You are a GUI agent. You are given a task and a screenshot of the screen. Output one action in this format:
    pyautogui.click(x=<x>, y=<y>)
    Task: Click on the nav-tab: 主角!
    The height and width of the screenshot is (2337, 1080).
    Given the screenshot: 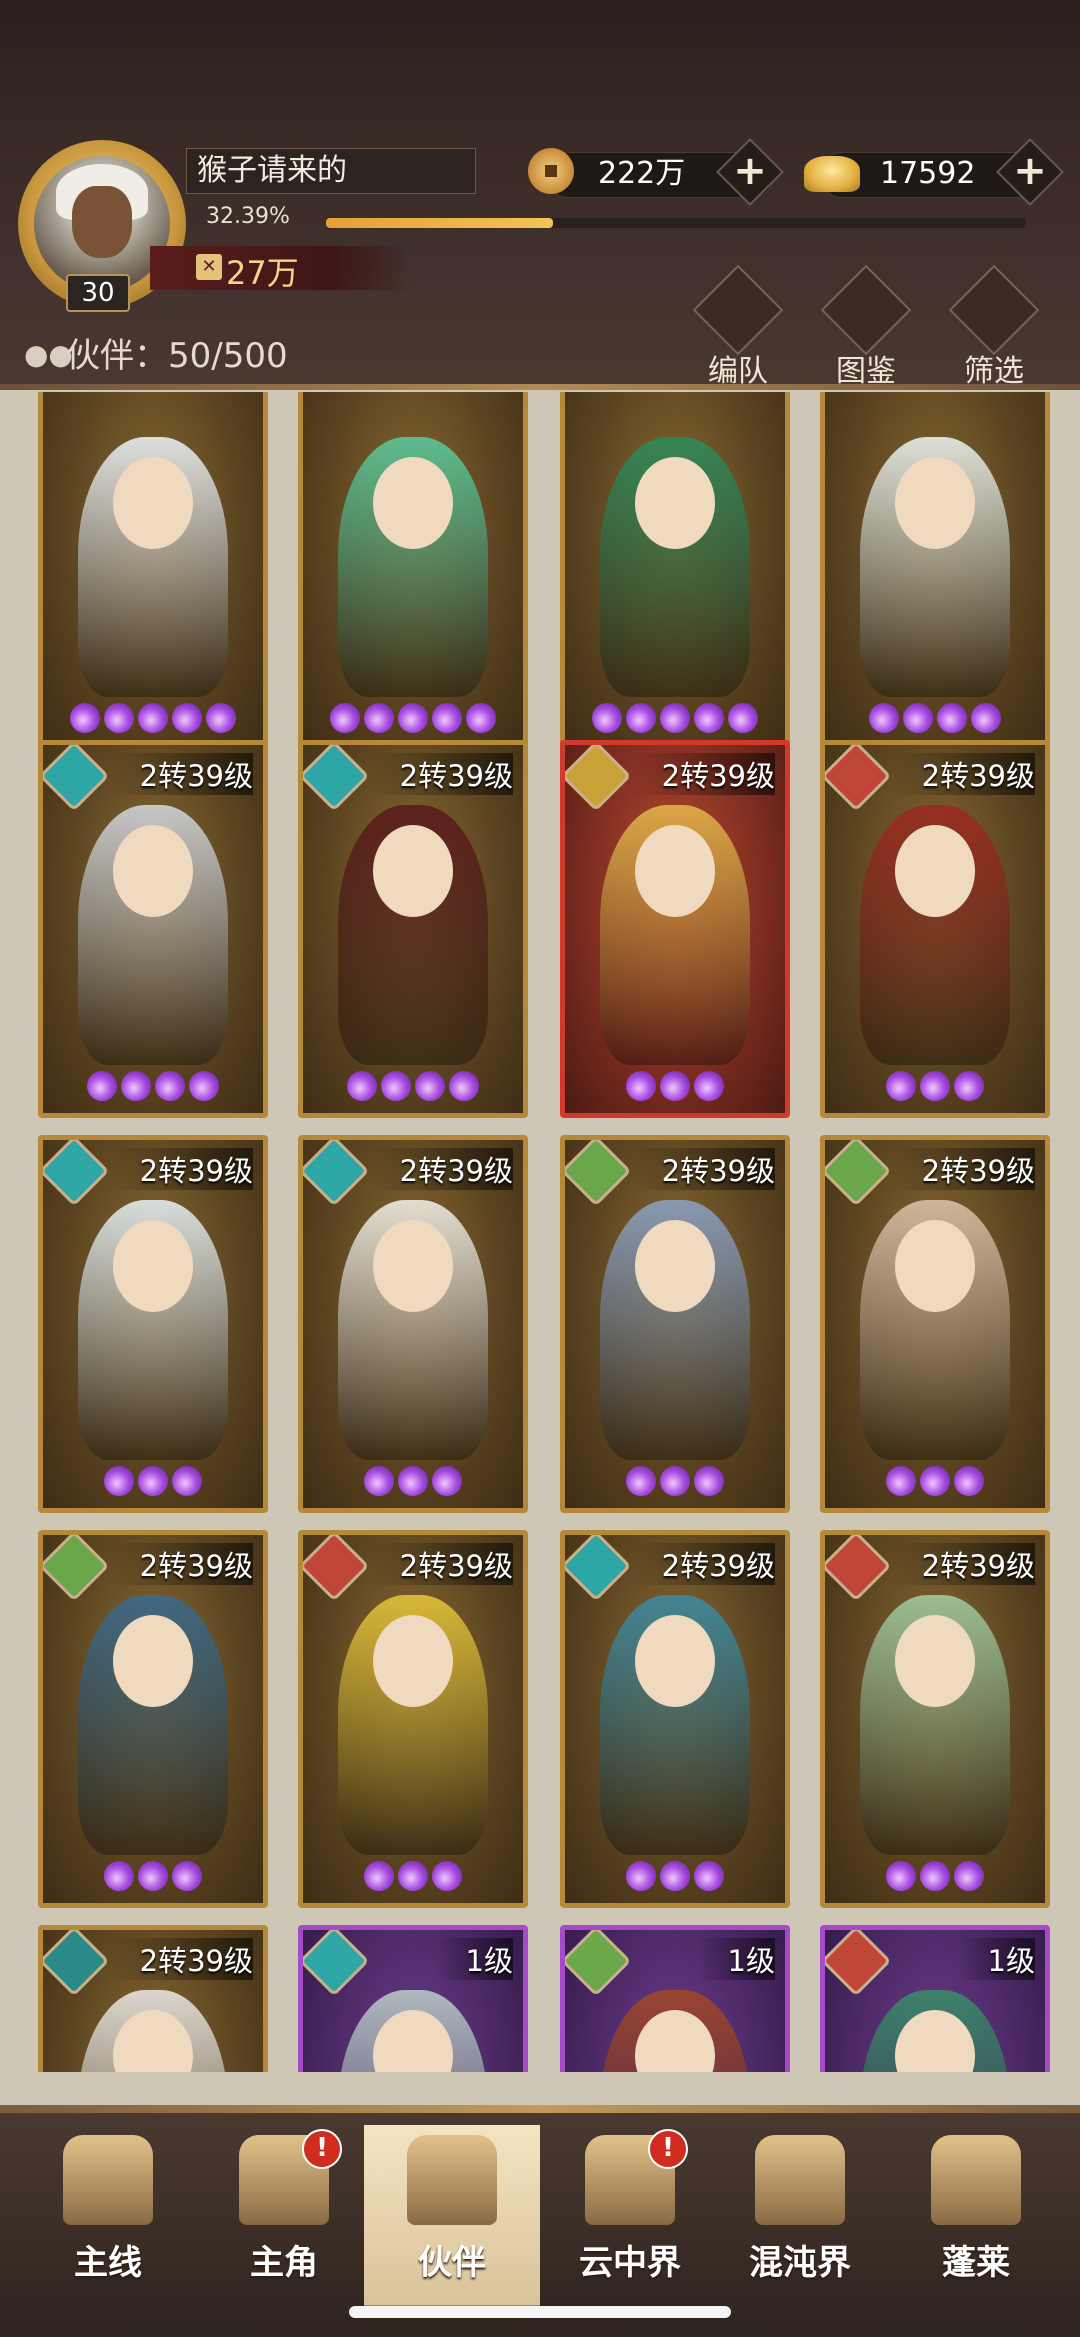 What is the action you would take?
    pyautogui.click(x=284, y=2215)
    